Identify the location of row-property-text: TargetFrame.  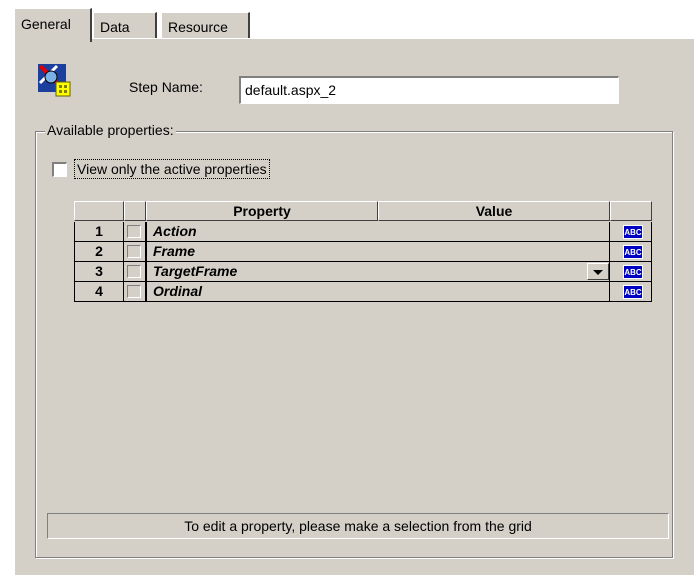
(195, 271).